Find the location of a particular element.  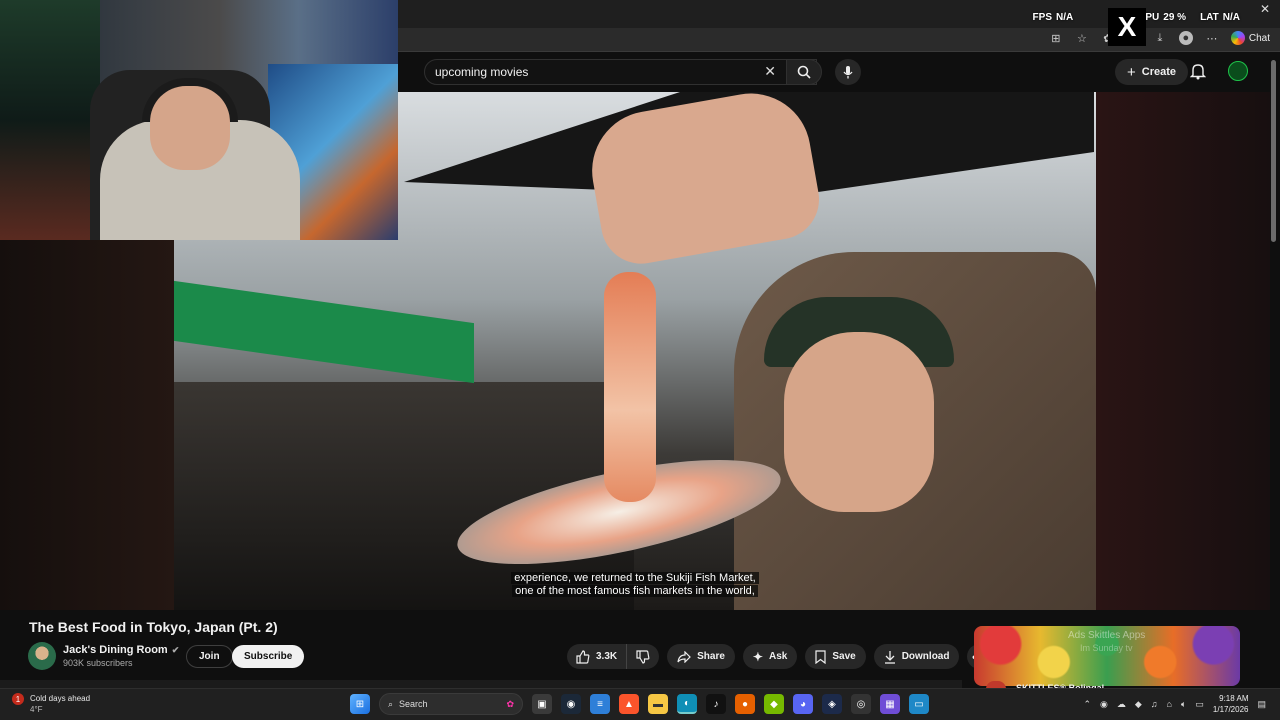

search-button is located at coordinates (804, 72).